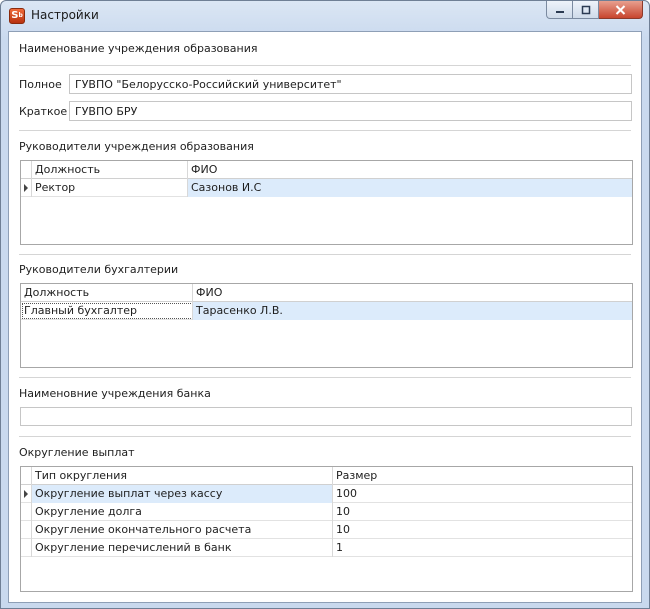  I want to click on cell-name: Тарасенко Л.В., so click(412, 311).